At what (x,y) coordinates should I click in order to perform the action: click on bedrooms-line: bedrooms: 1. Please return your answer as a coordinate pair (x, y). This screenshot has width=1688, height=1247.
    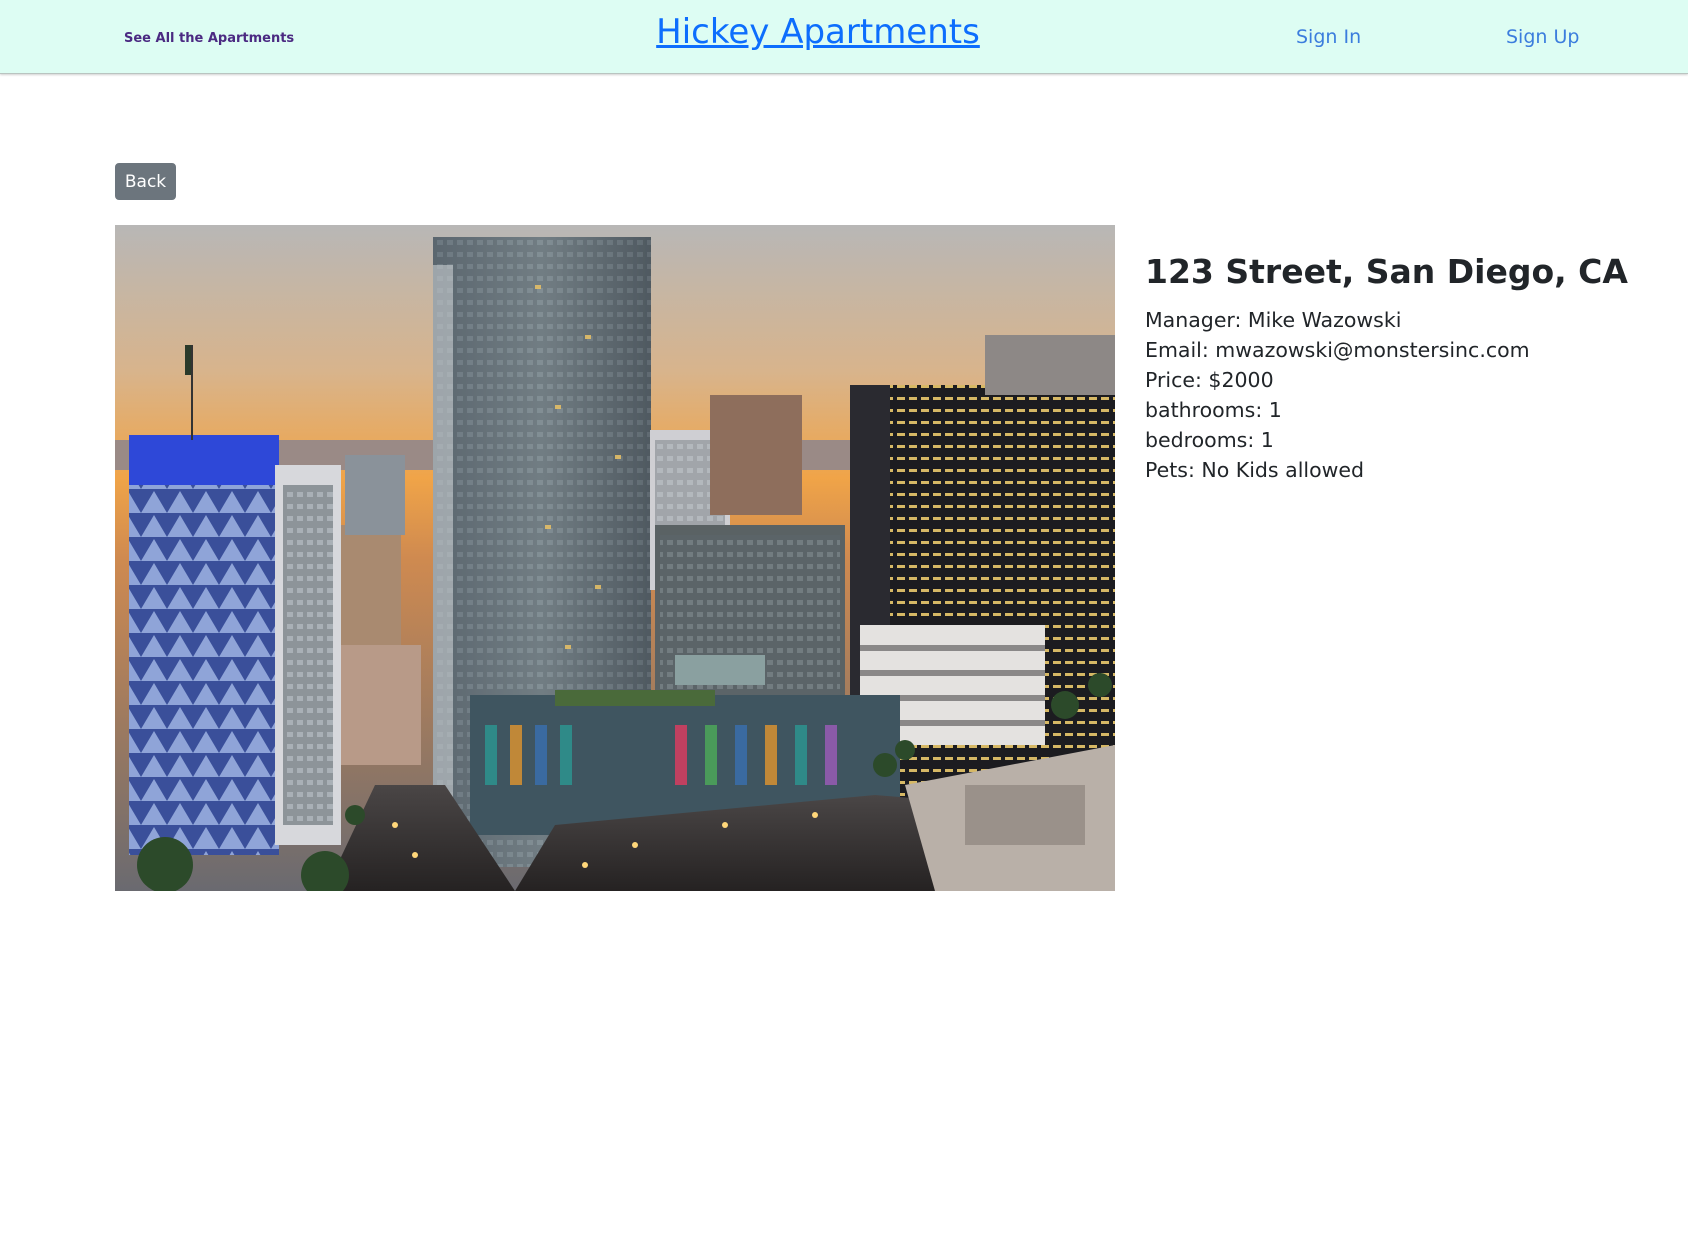
    Looking at the image, I should click on (1209, 440).